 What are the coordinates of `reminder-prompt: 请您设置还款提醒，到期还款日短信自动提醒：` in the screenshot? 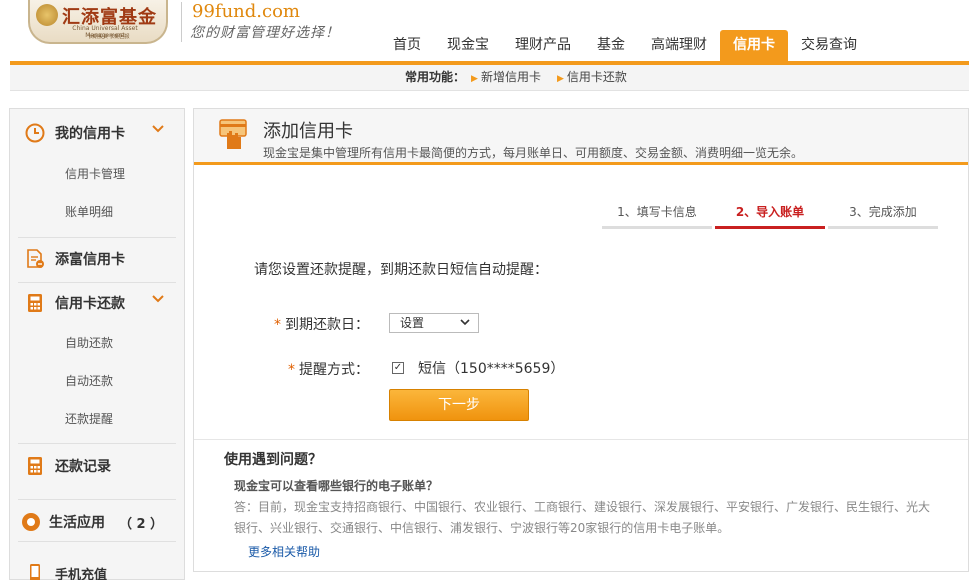 It's located at (401, 270).